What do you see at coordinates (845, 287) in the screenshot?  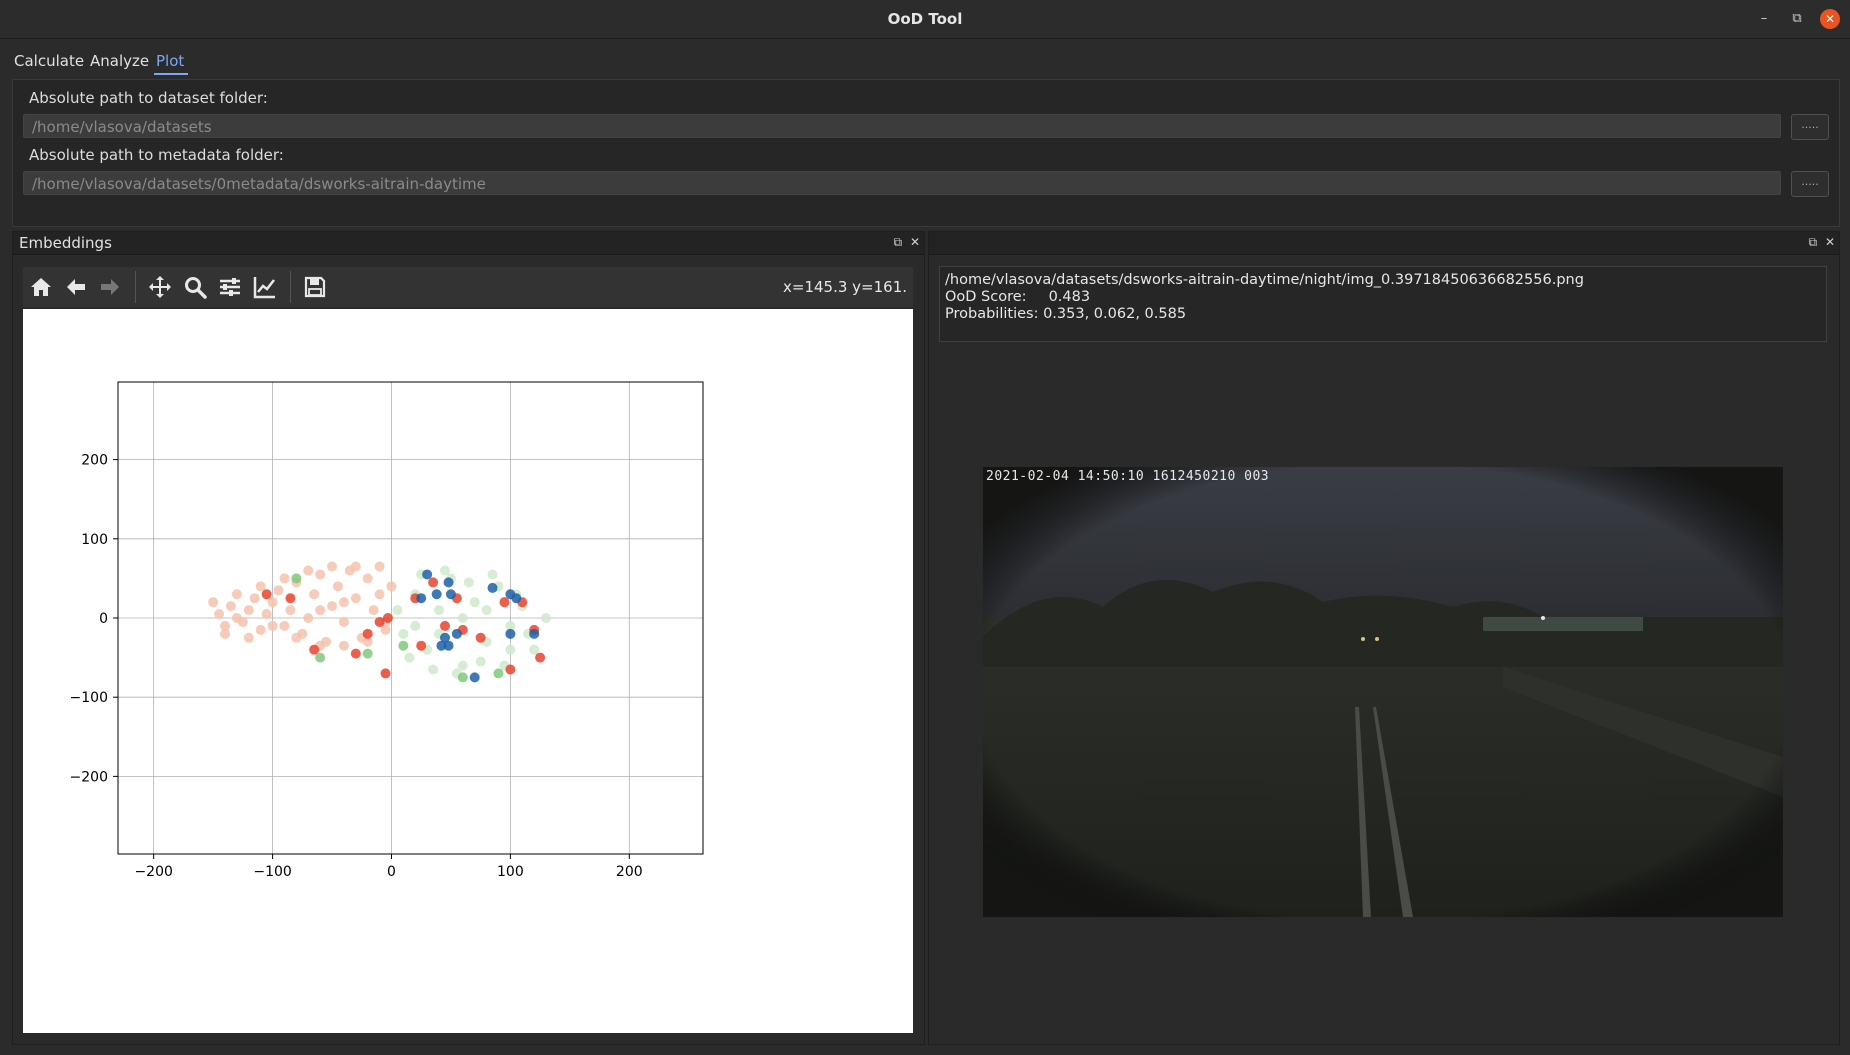 I see `cursor-coordinates: x=145.3 y=161.` at bounding box center [845, 287].